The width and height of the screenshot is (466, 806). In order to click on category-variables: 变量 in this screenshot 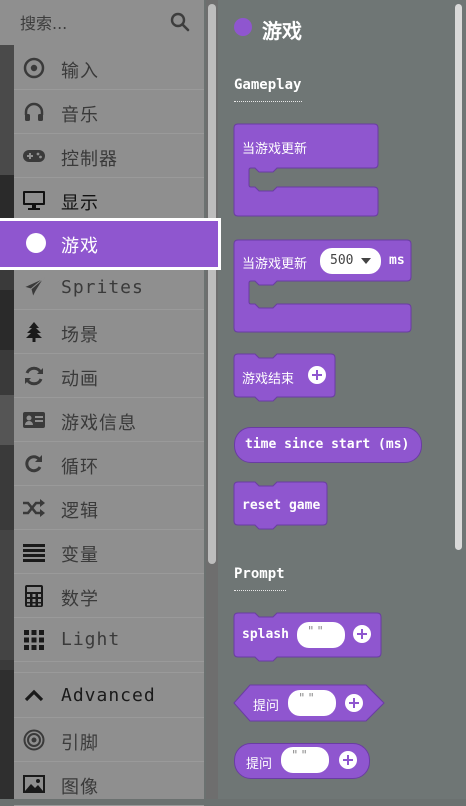, I will do `click(109, 552)`.